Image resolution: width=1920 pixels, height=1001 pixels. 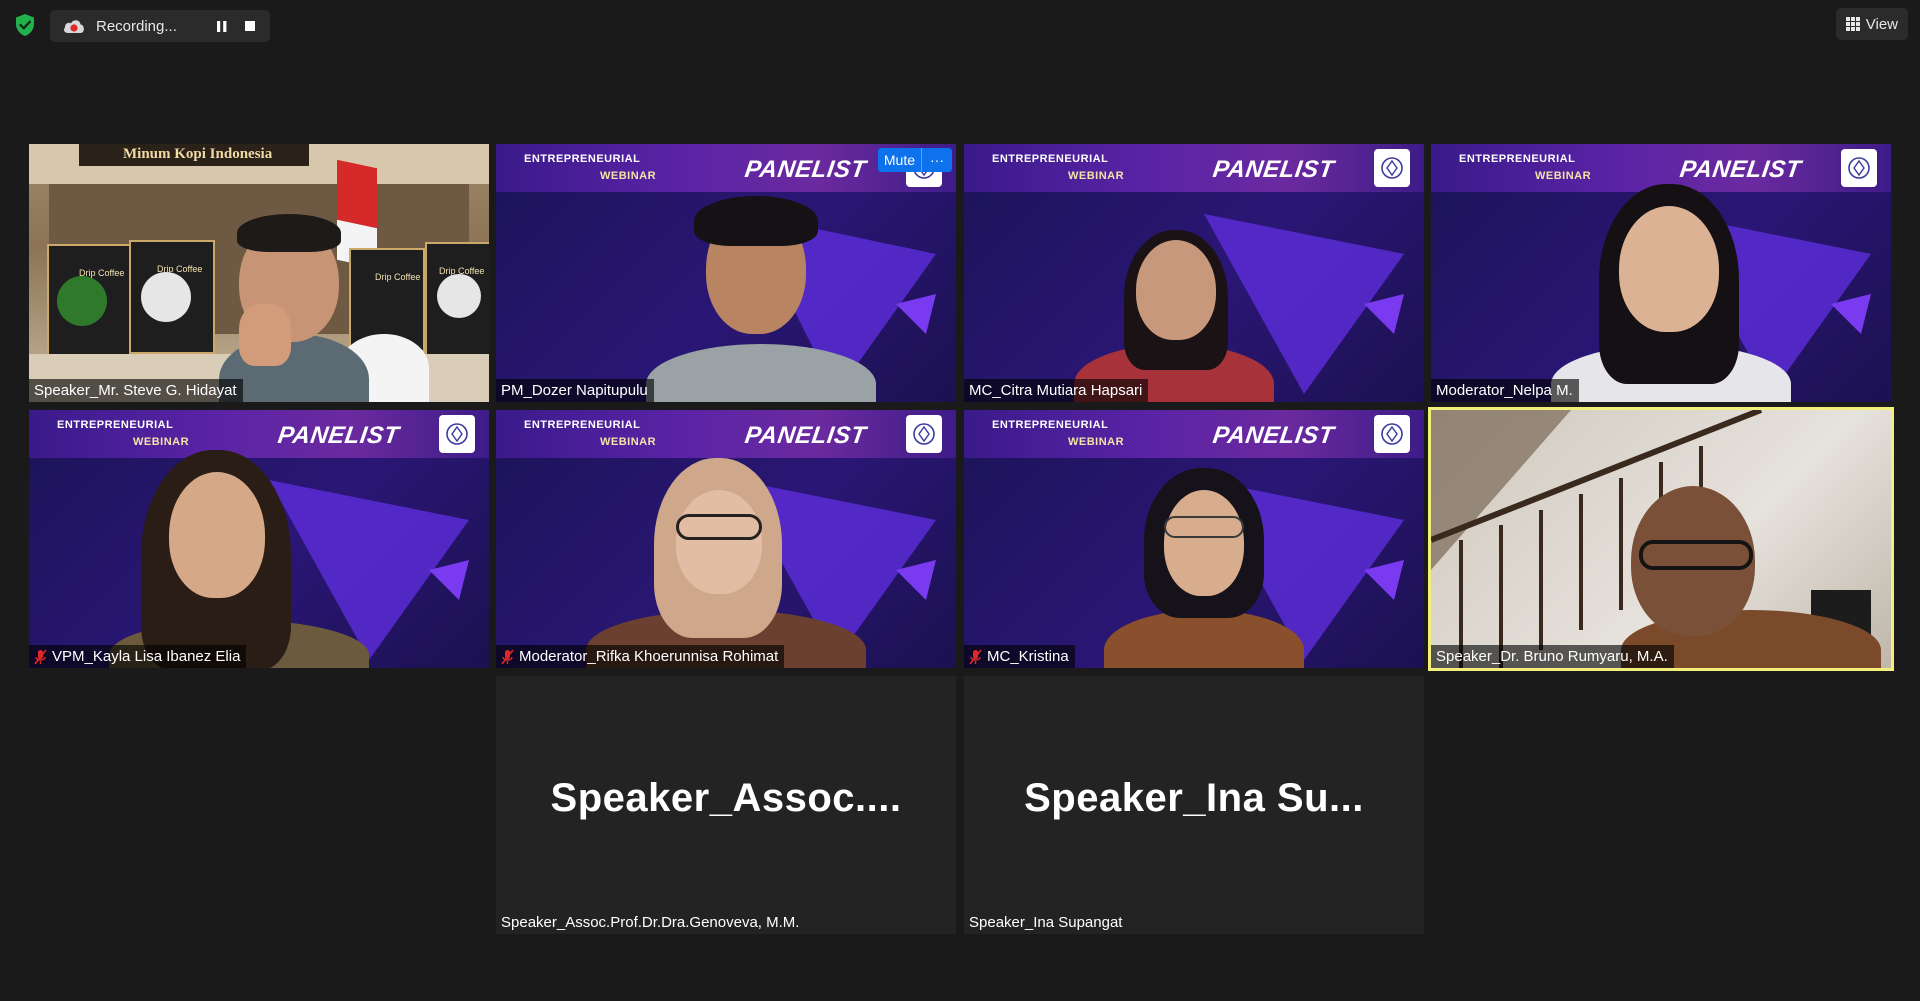 What do you see at coordinates (1056, 390) in the screenshot?
I see `participant-name-label: MC_Citra Mutiara Hapsari` at bounding box center [1056, 390].